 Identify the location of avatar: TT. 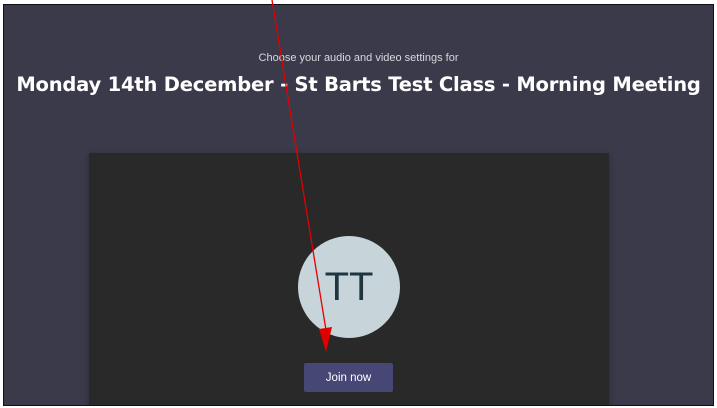
(349, 287).